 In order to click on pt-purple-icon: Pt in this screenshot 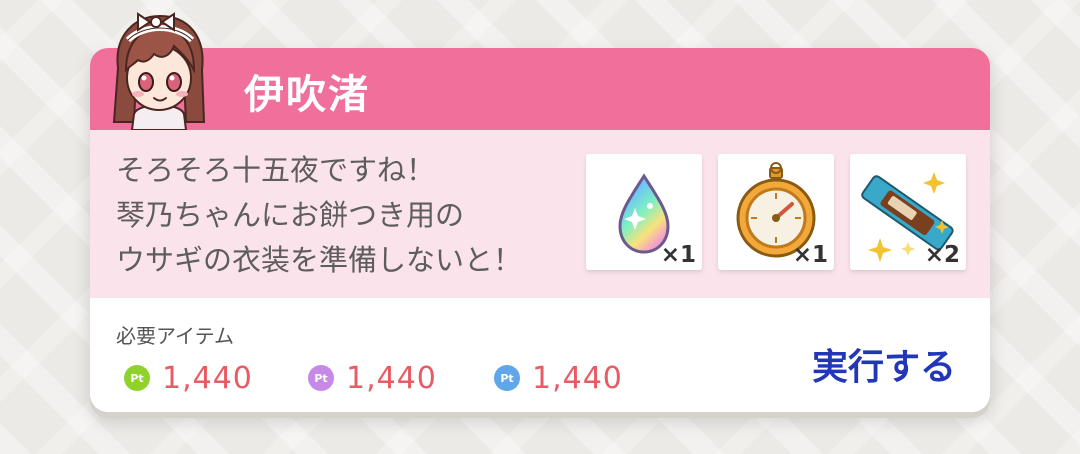, I will do `click(321, 378)`.